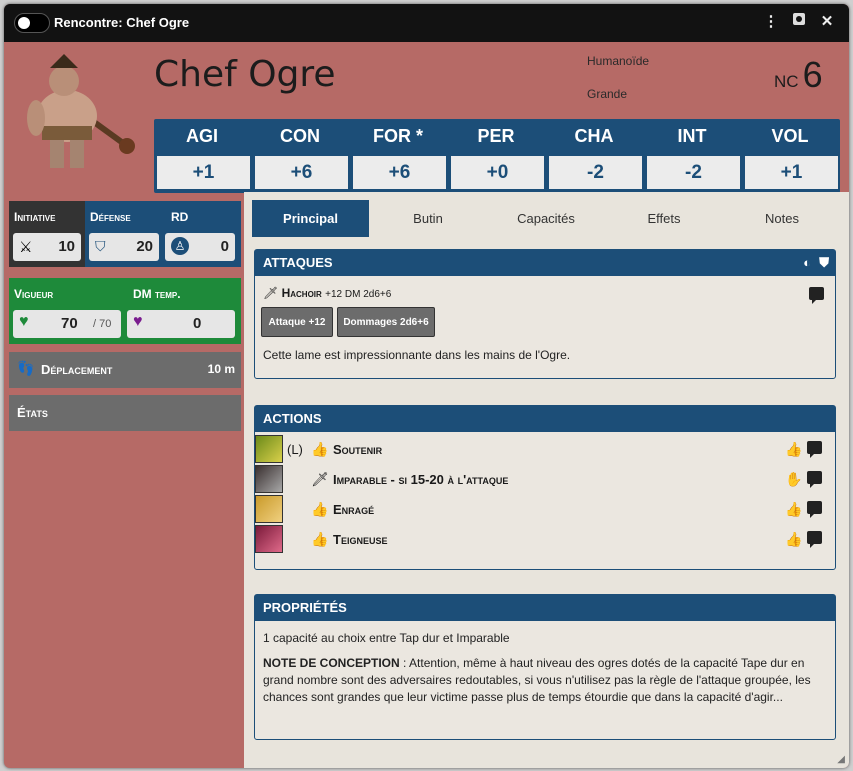 The width and height of the screenshot is (853, 771). Describe the element at coordinates (24, 321) in the screenshot. I see `heart-icon: ♥` at that location.